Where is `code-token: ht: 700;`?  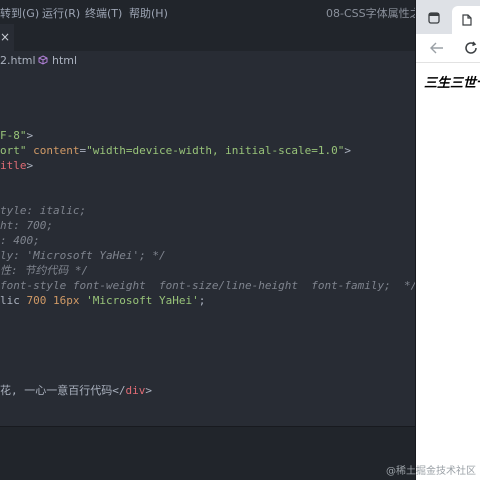
code-token: ht: 700; is located at coordinates (26, 225).